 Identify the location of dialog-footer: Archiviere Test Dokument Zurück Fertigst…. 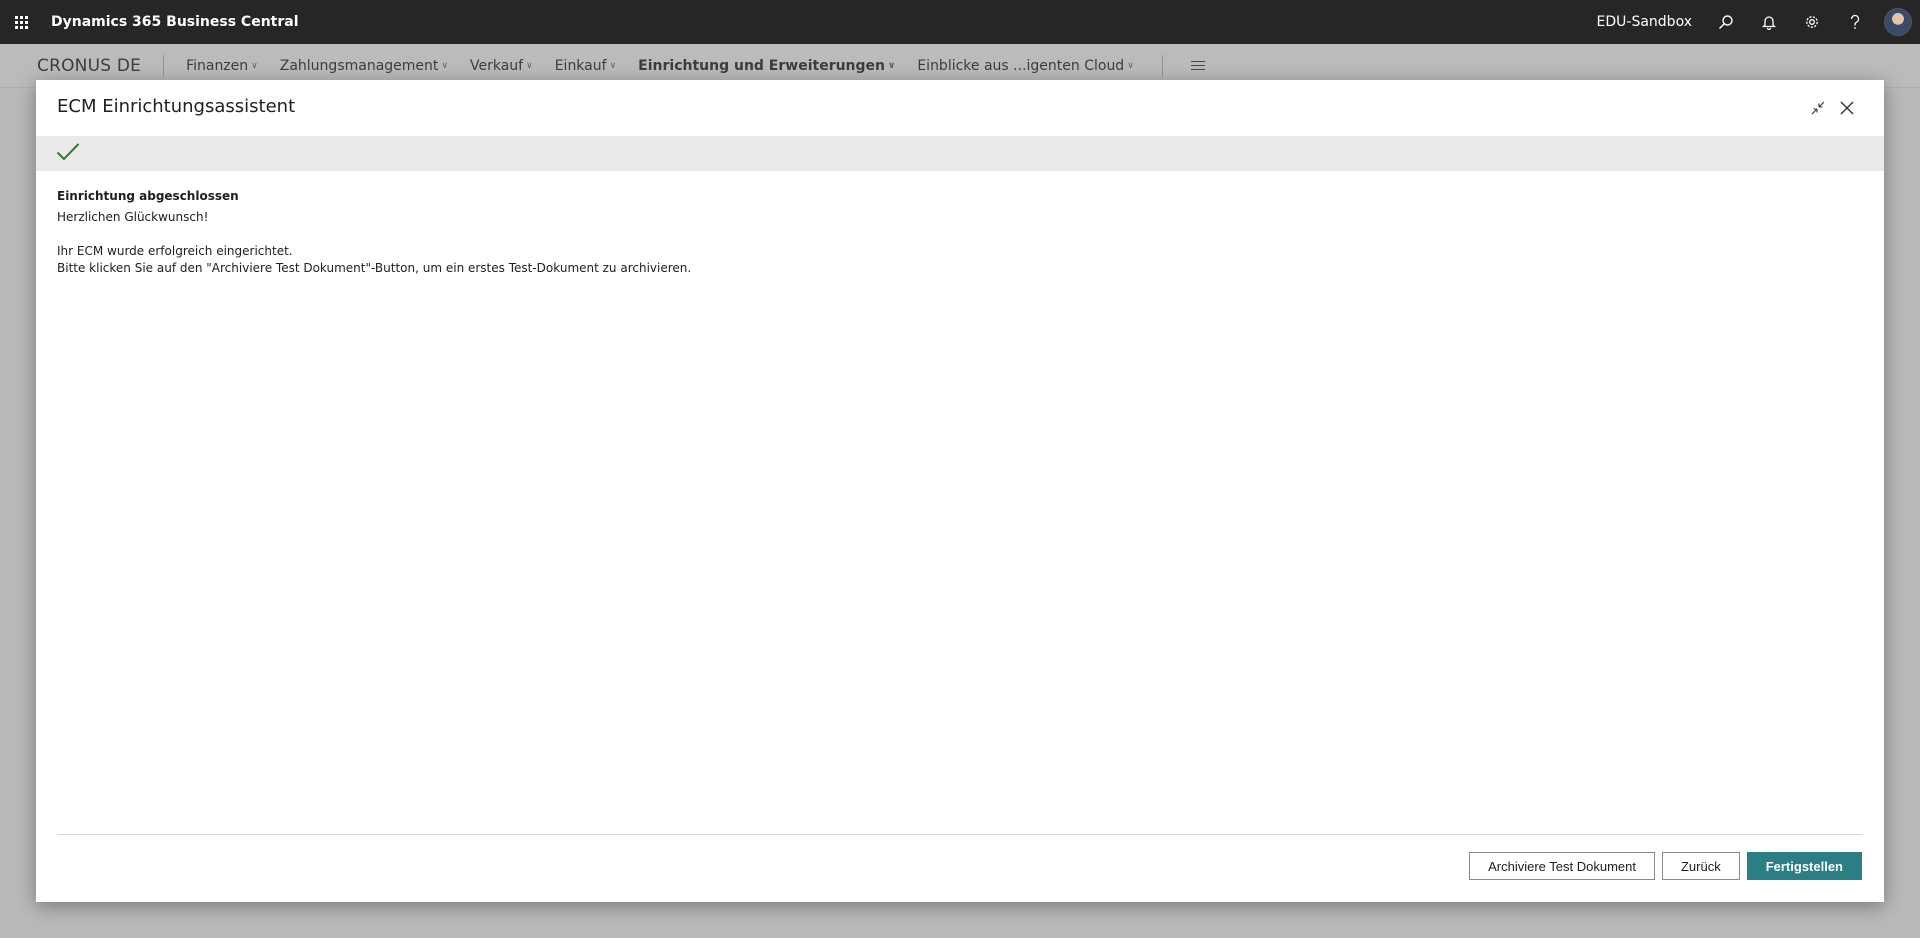
(1665, 866).